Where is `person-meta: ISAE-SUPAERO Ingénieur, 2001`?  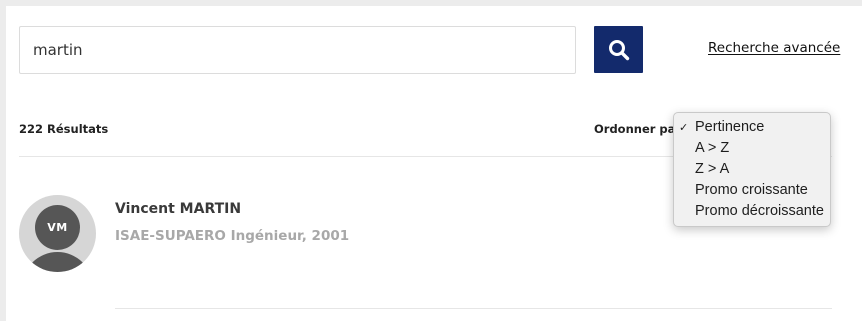 person-meta: ISAE-SUPAERO Ingénieur, 2001 is located at coordinates (232, 236).